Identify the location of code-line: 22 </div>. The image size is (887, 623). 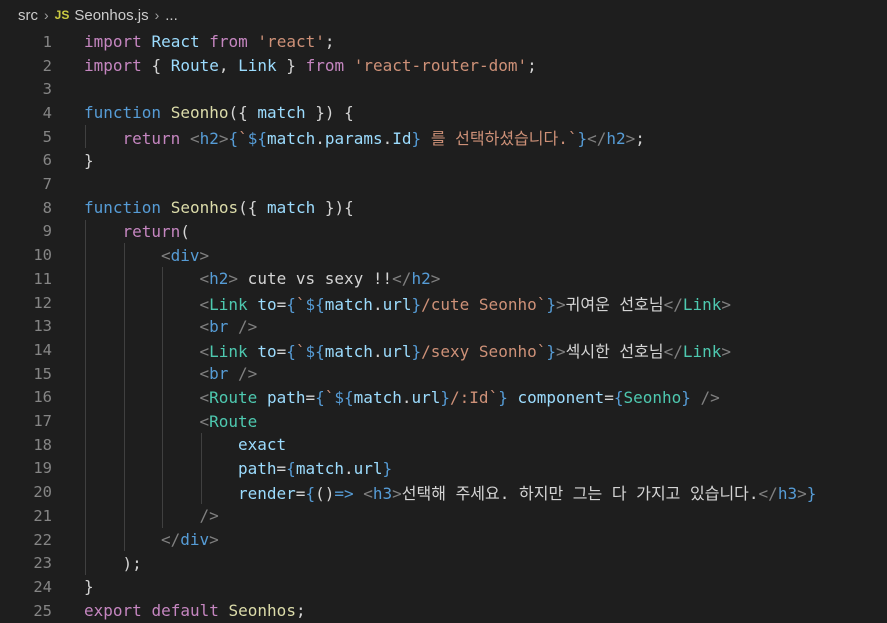
(443, 540).